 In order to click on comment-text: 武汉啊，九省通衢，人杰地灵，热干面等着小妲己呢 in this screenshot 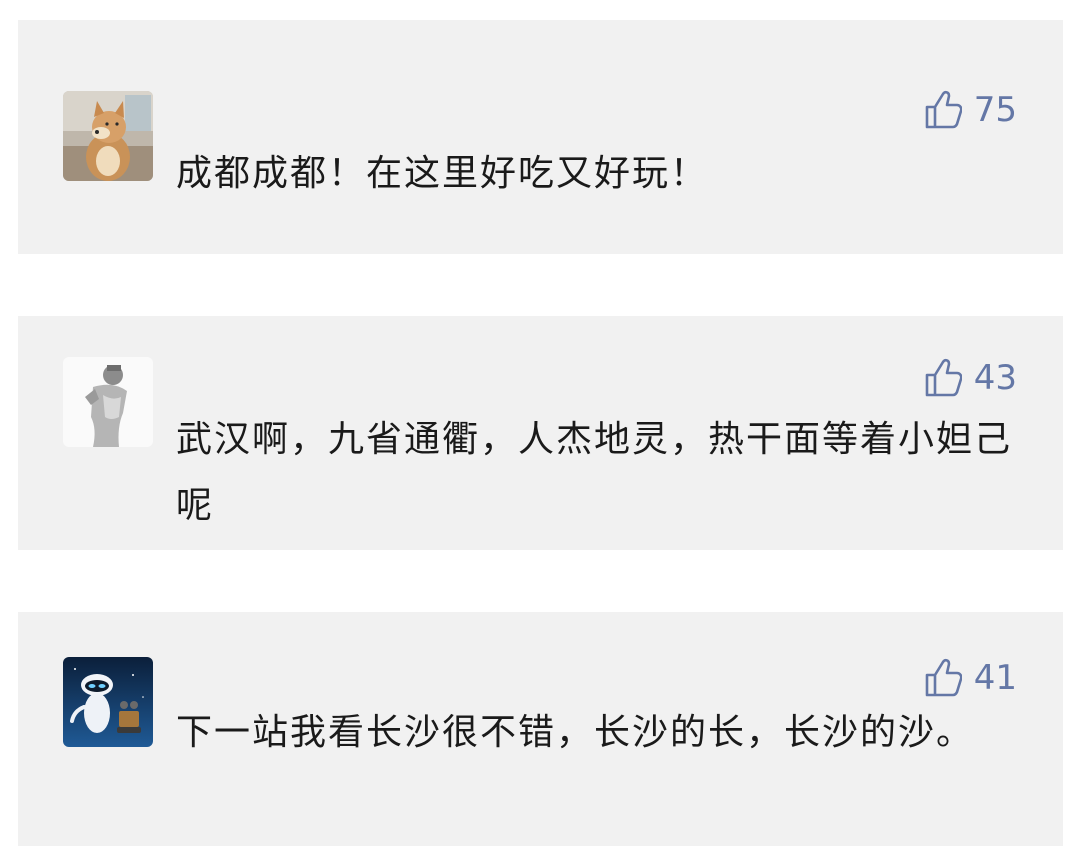, I will do `click(594, 472)`.